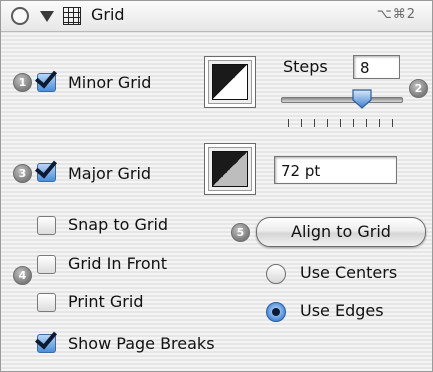 This screenshot has height=372, width=433. Describe the element at coordinates (349, 272) in the screenshot. I see `use-centers-label: Use Centers` at that location.